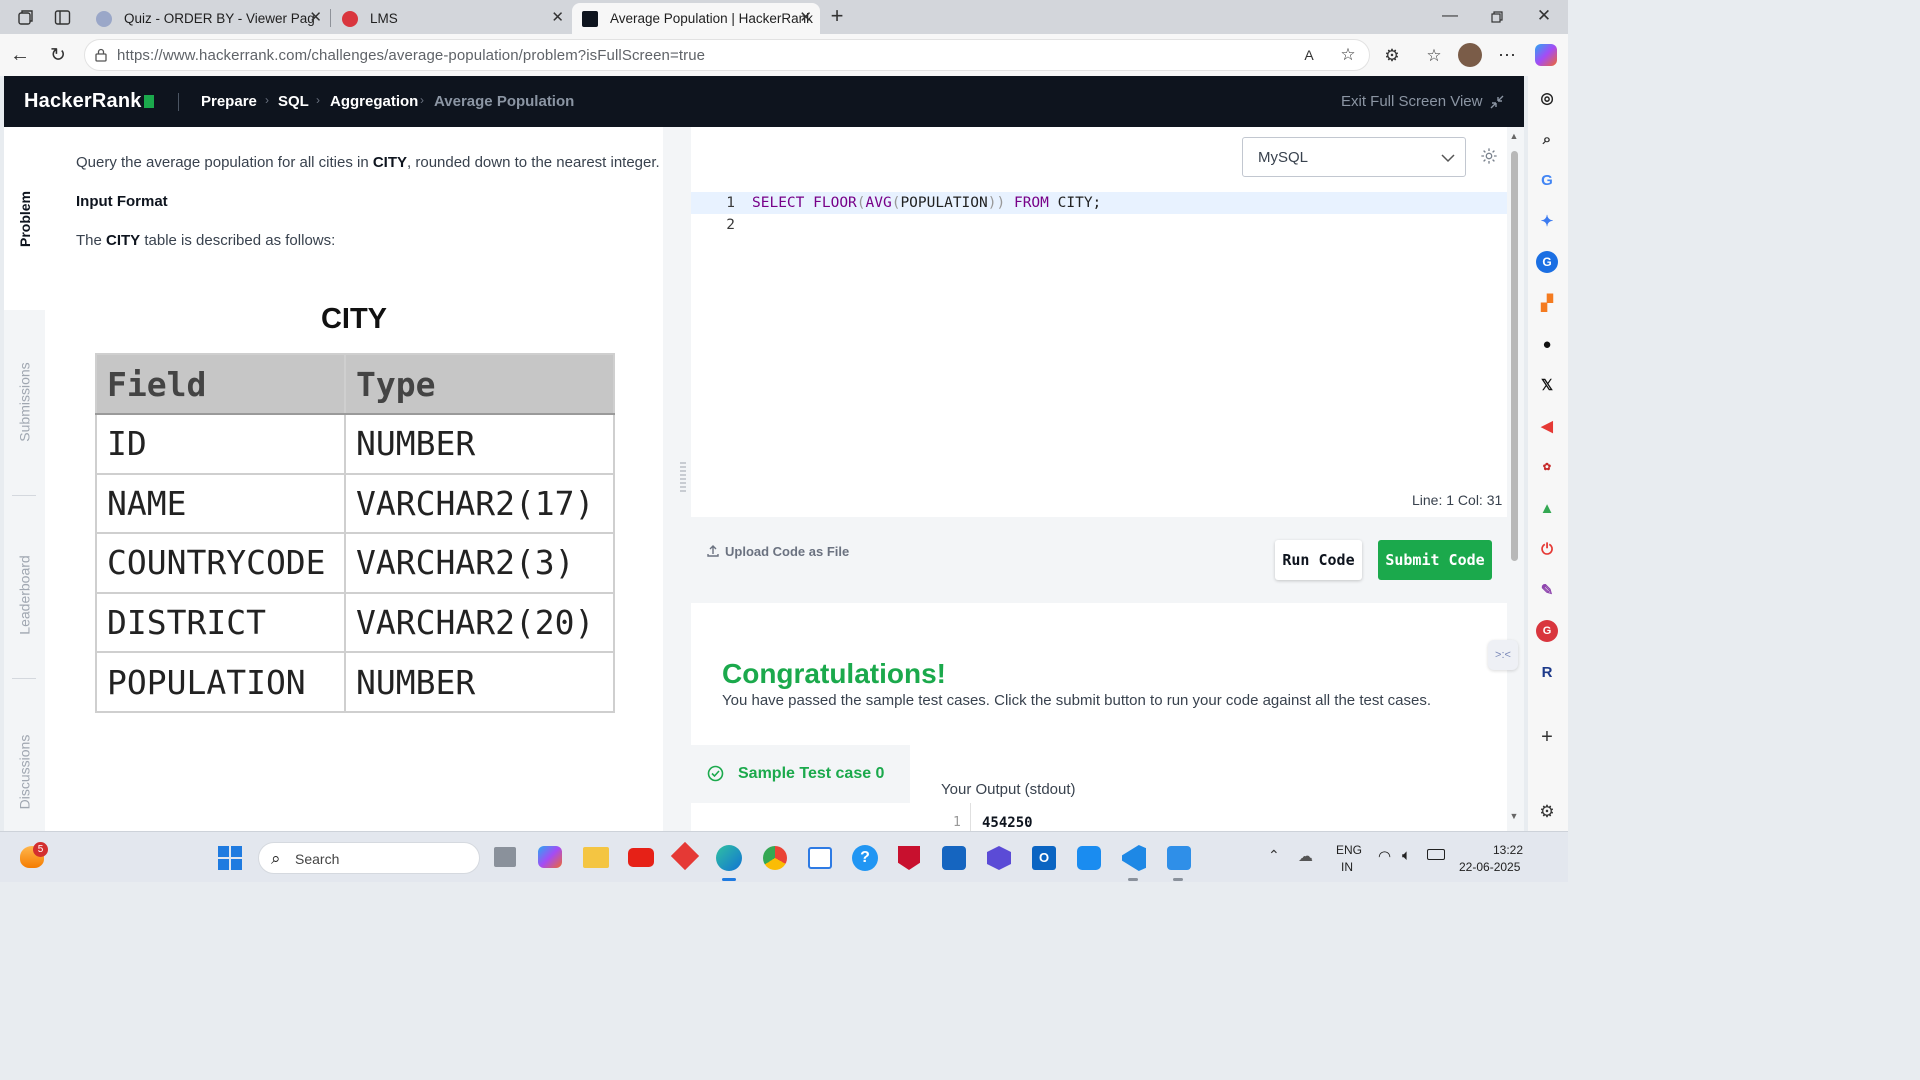  What do you see at coordinates (909, 858) in the screenshot?
I see `mcafee-icon` at bounding box center [909, 858].